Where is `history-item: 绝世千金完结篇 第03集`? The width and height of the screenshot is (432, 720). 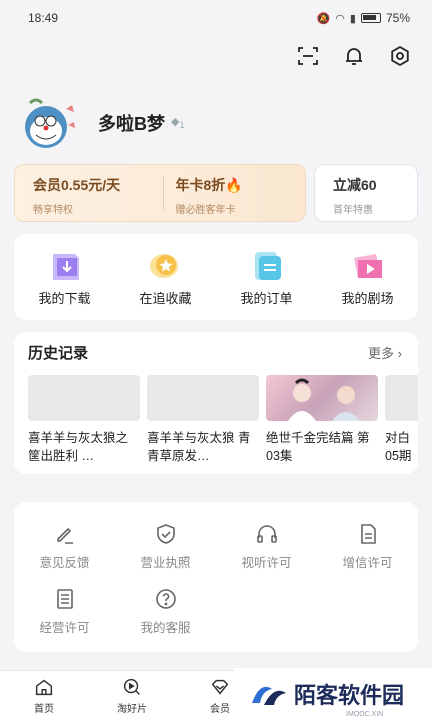 history-item: 绝世千金完结篇 第03集 is located at coordinates (322, 420).